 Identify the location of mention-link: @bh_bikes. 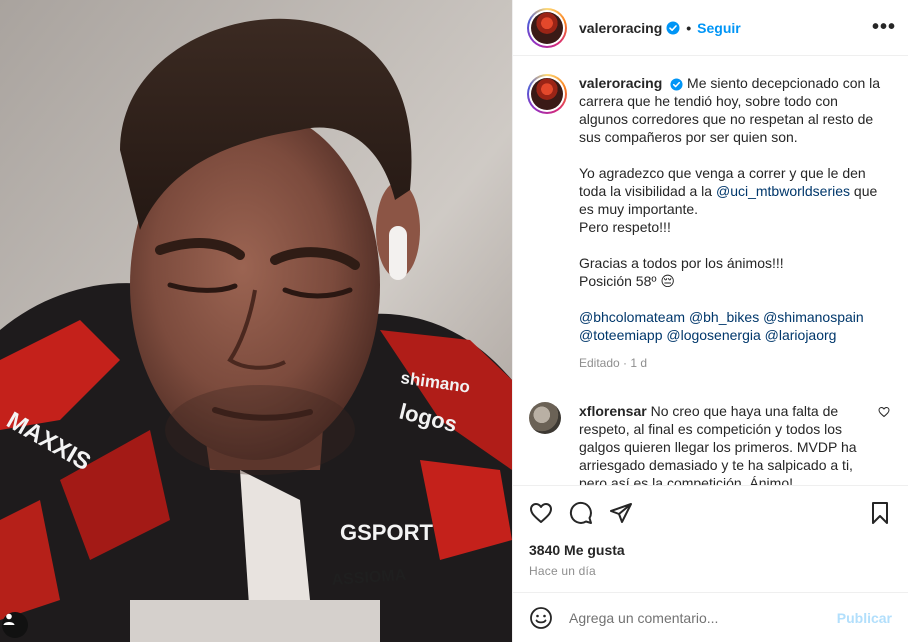
(724, 317).